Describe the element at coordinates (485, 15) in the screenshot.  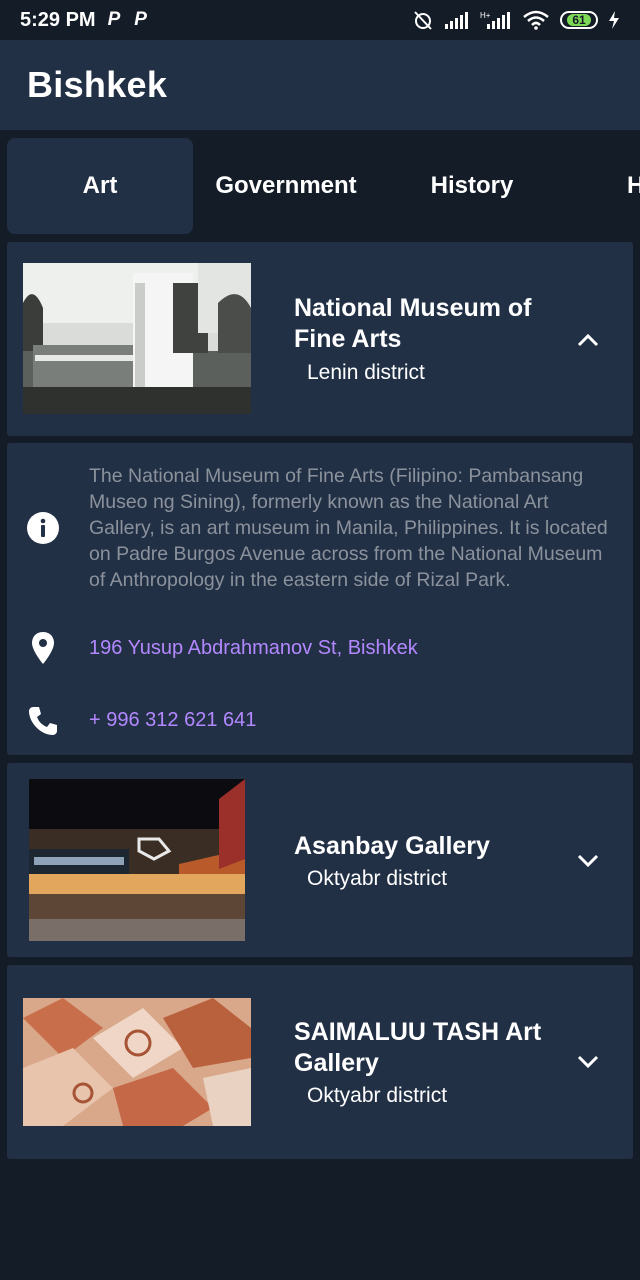
I see `svg-text: H+` at that location.